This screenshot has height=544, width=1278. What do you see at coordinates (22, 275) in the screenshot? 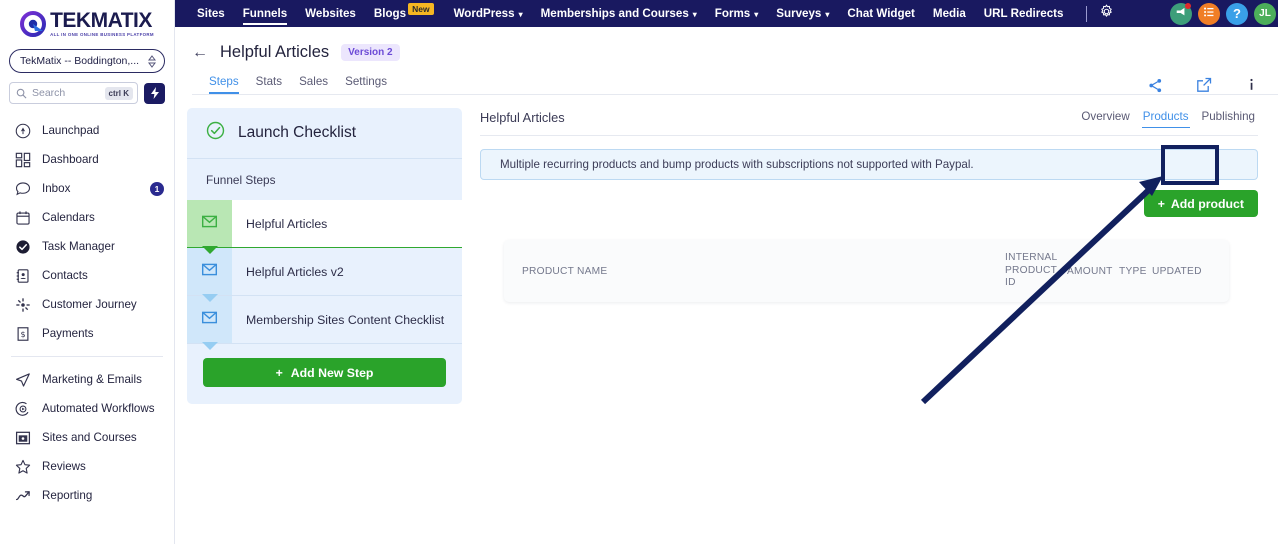
I see `contacts-icon` at bounding box center [22, 275].